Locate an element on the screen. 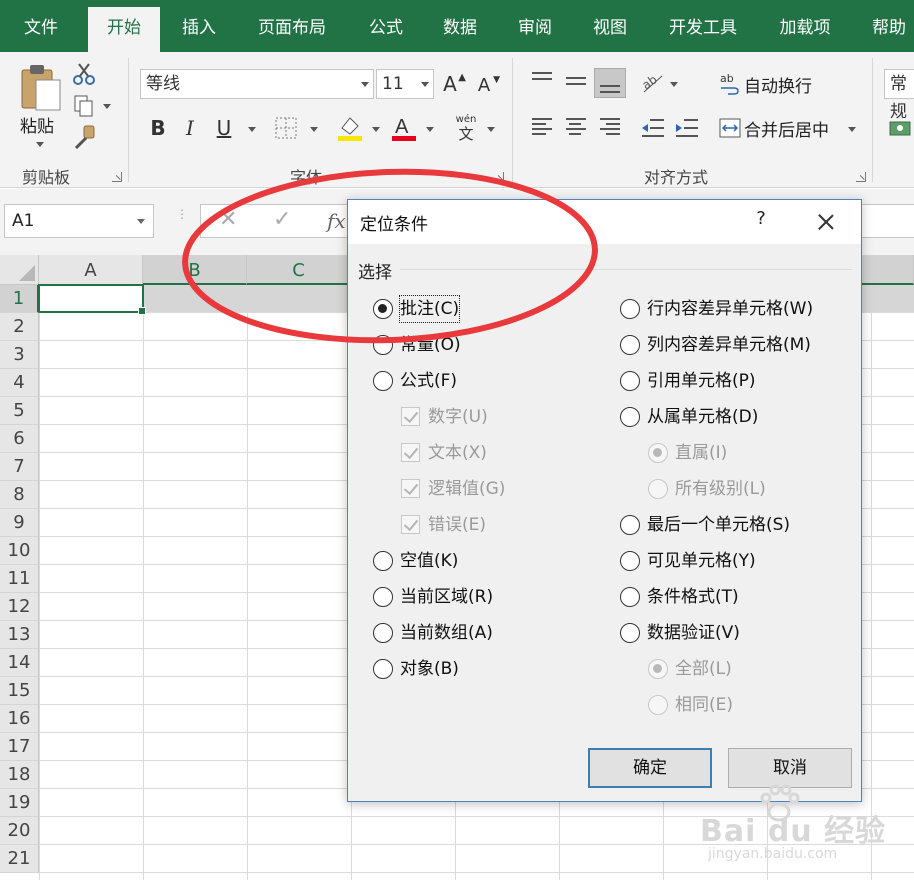  active-cell is located at coordinates (92, 299).